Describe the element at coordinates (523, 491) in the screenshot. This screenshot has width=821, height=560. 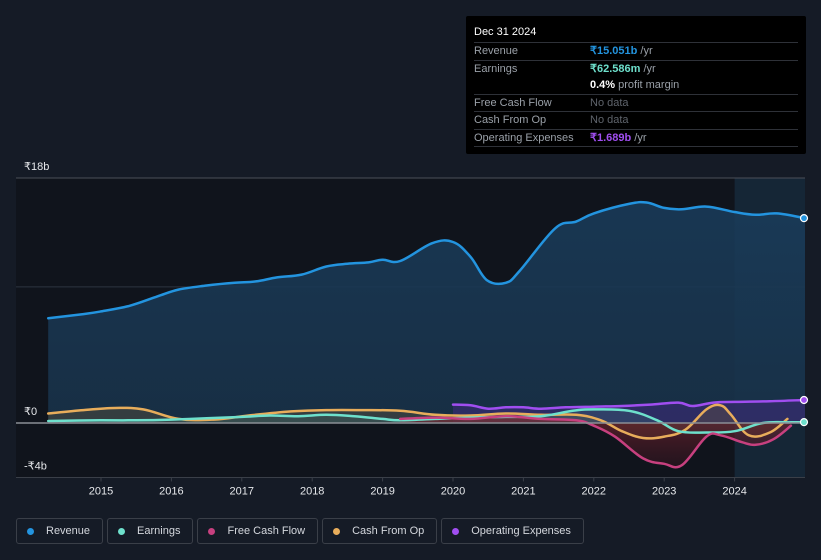
I see `x-tick-label: 2021` at that location.